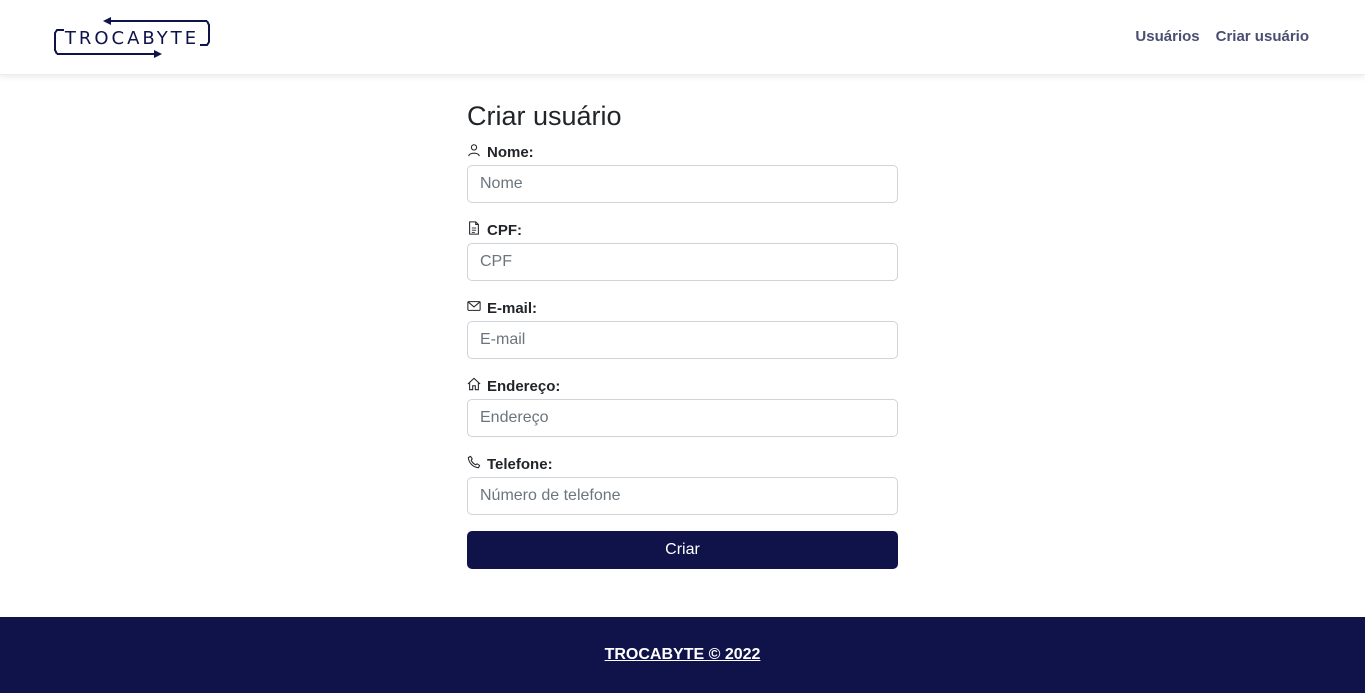 Image resolution: width=1365 pixels, height=693 pixels. I want to click on nav-links: Usuários Criar usuário, so click(1222, 37).